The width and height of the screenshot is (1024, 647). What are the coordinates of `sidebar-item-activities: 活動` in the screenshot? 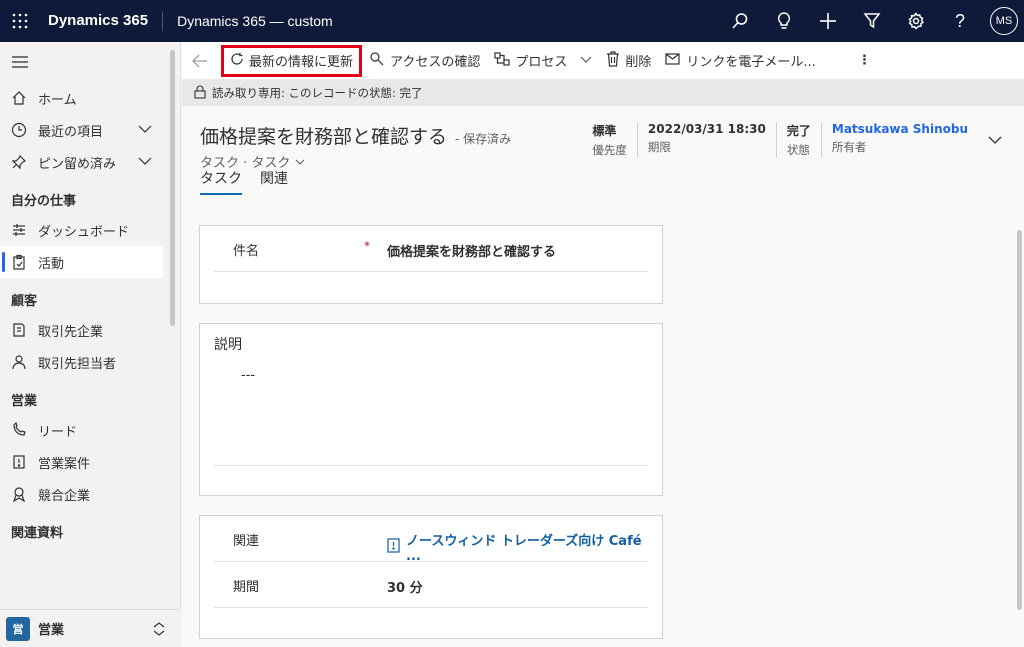 It's located at (81, 262).